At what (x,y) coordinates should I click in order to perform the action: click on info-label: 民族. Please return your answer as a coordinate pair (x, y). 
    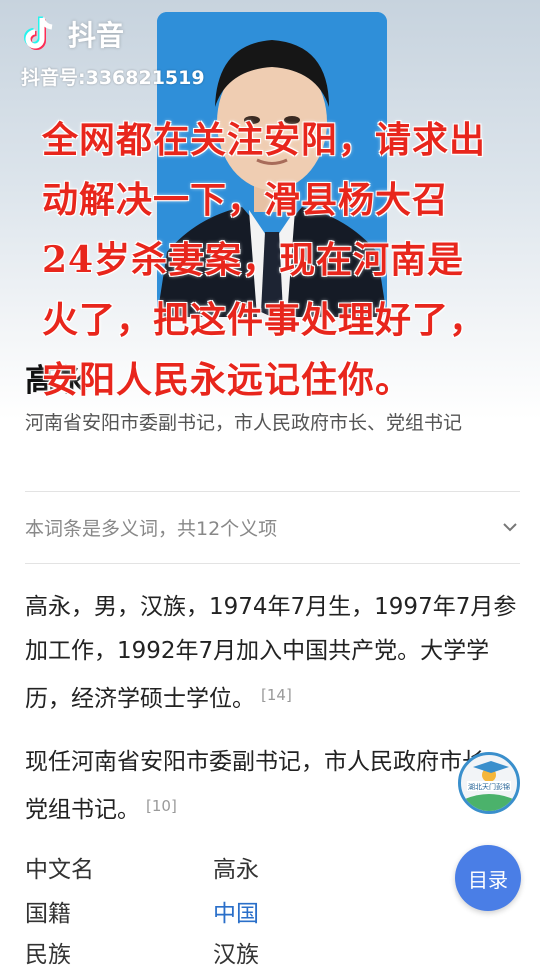
    Looking at the image, I should click on (48, 955).